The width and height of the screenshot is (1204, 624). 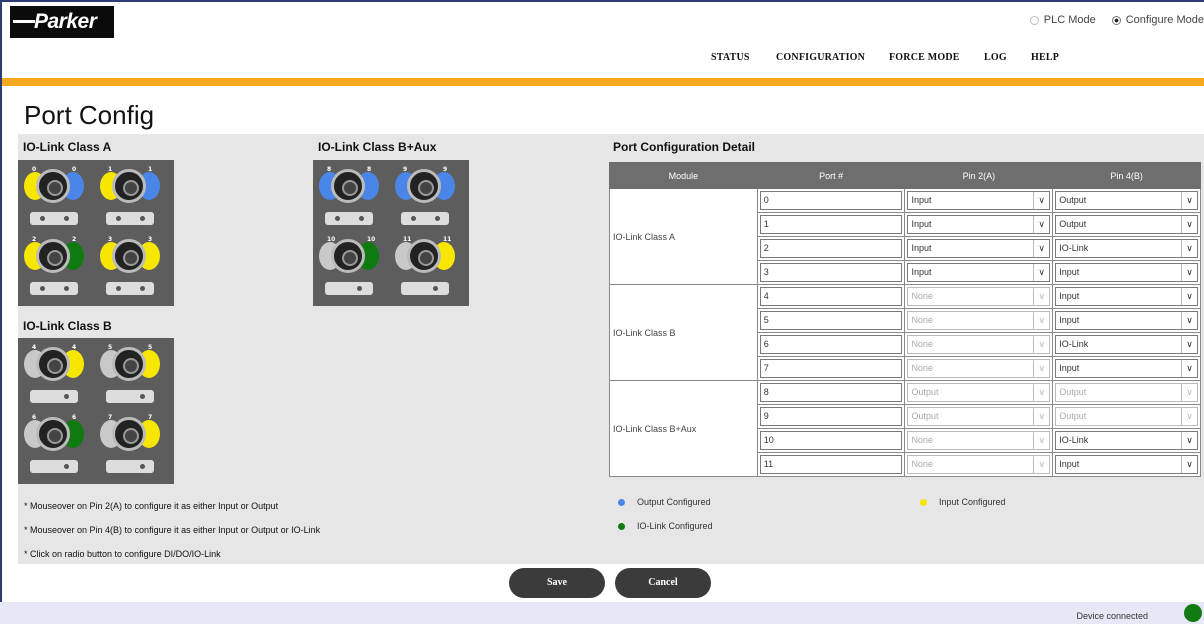 What do you see at coordinates (766, 368) in the screenshot?
I see `port-number-field-value: 7` at bounding box center [766, 368].